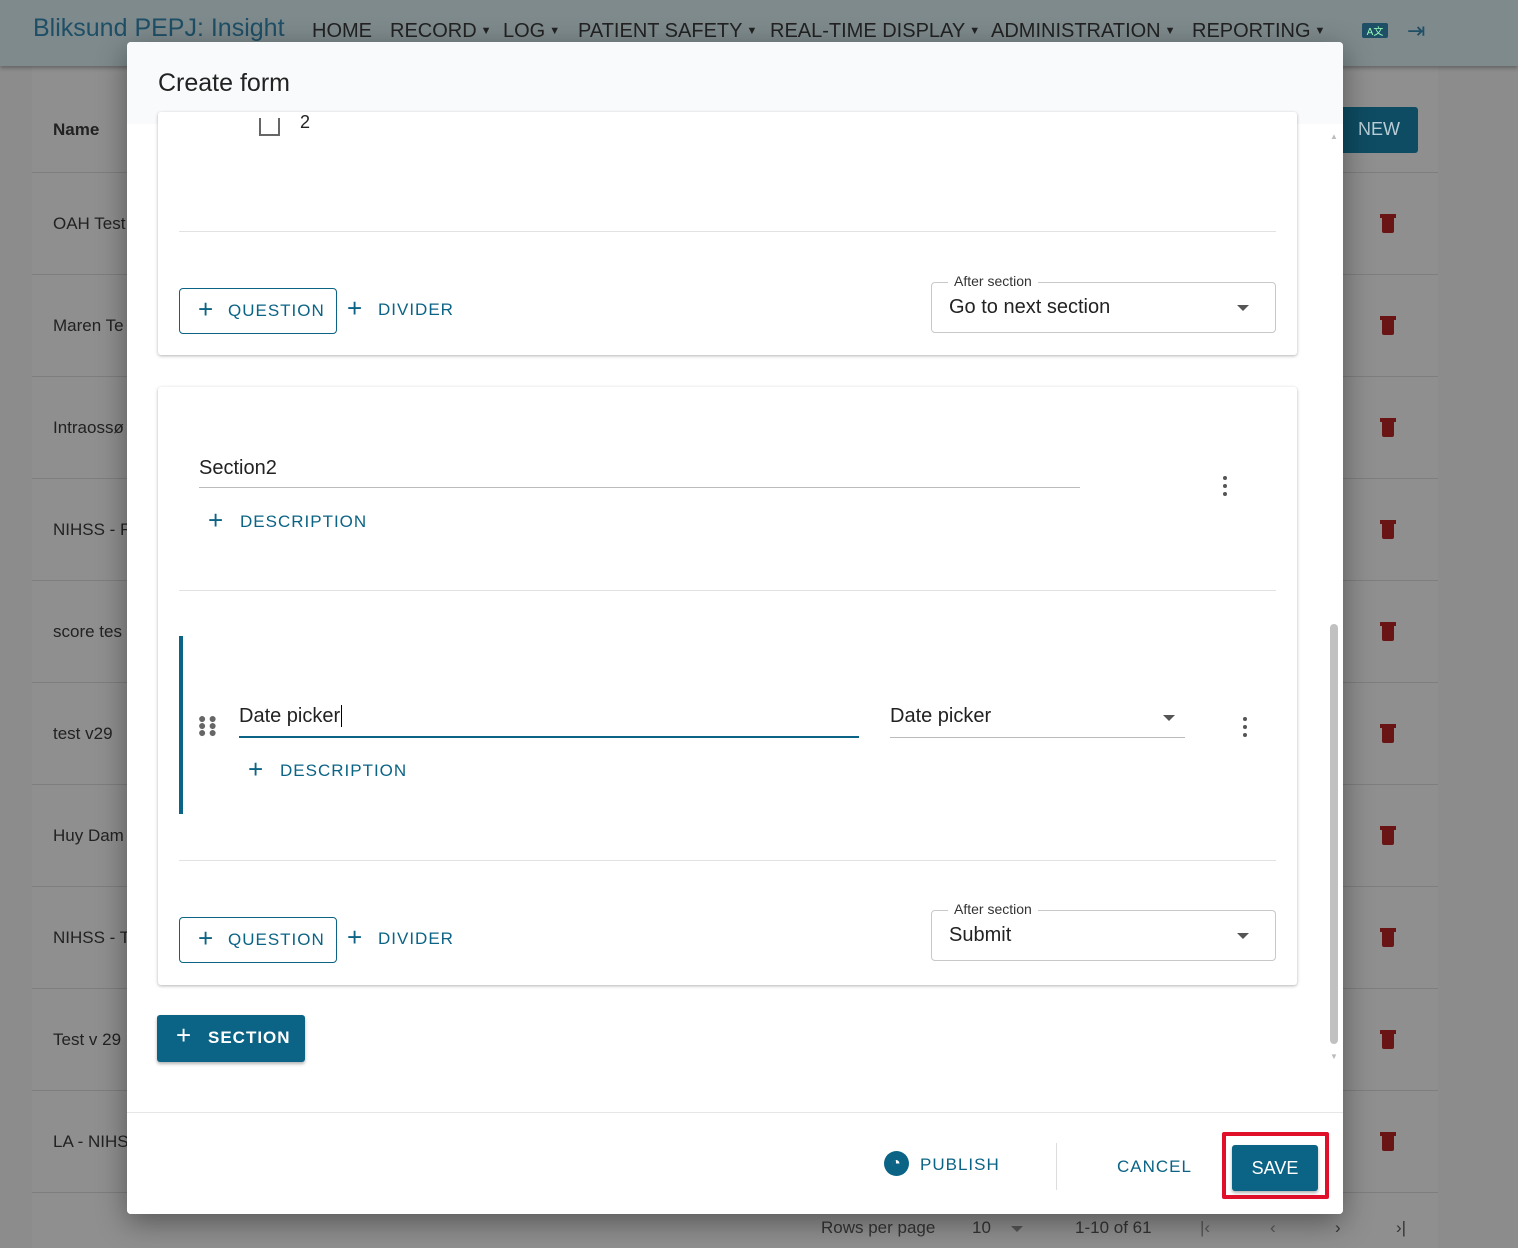 This screenshot has width=1518, height=1248. I want to click on scrollbar-thumb, so click(1334, 834).